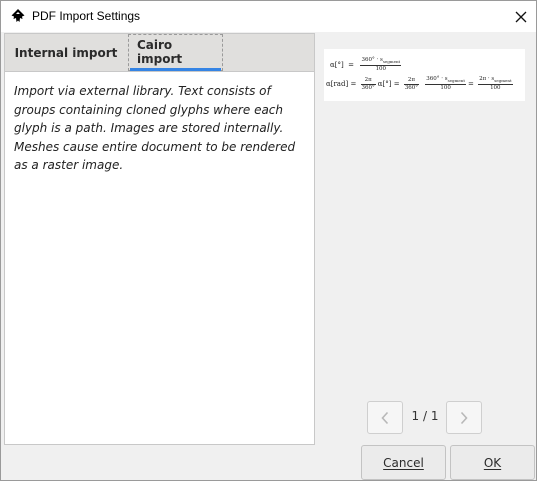 The image size is (537, 481). I want to click on preview-equation-row-1: α[°] = 360° · ssegment 100, so click(366, 65).